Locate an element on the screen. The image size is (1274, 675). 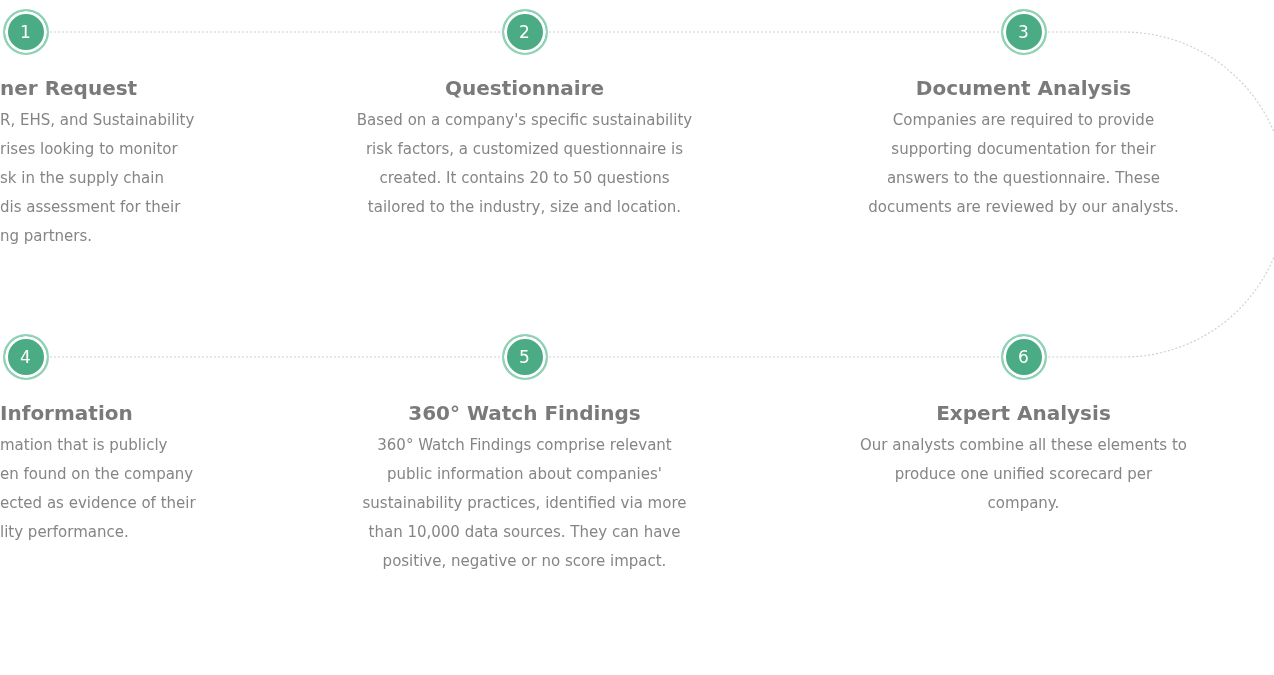
step-number: 6 is located at coordinates (1023, 357).